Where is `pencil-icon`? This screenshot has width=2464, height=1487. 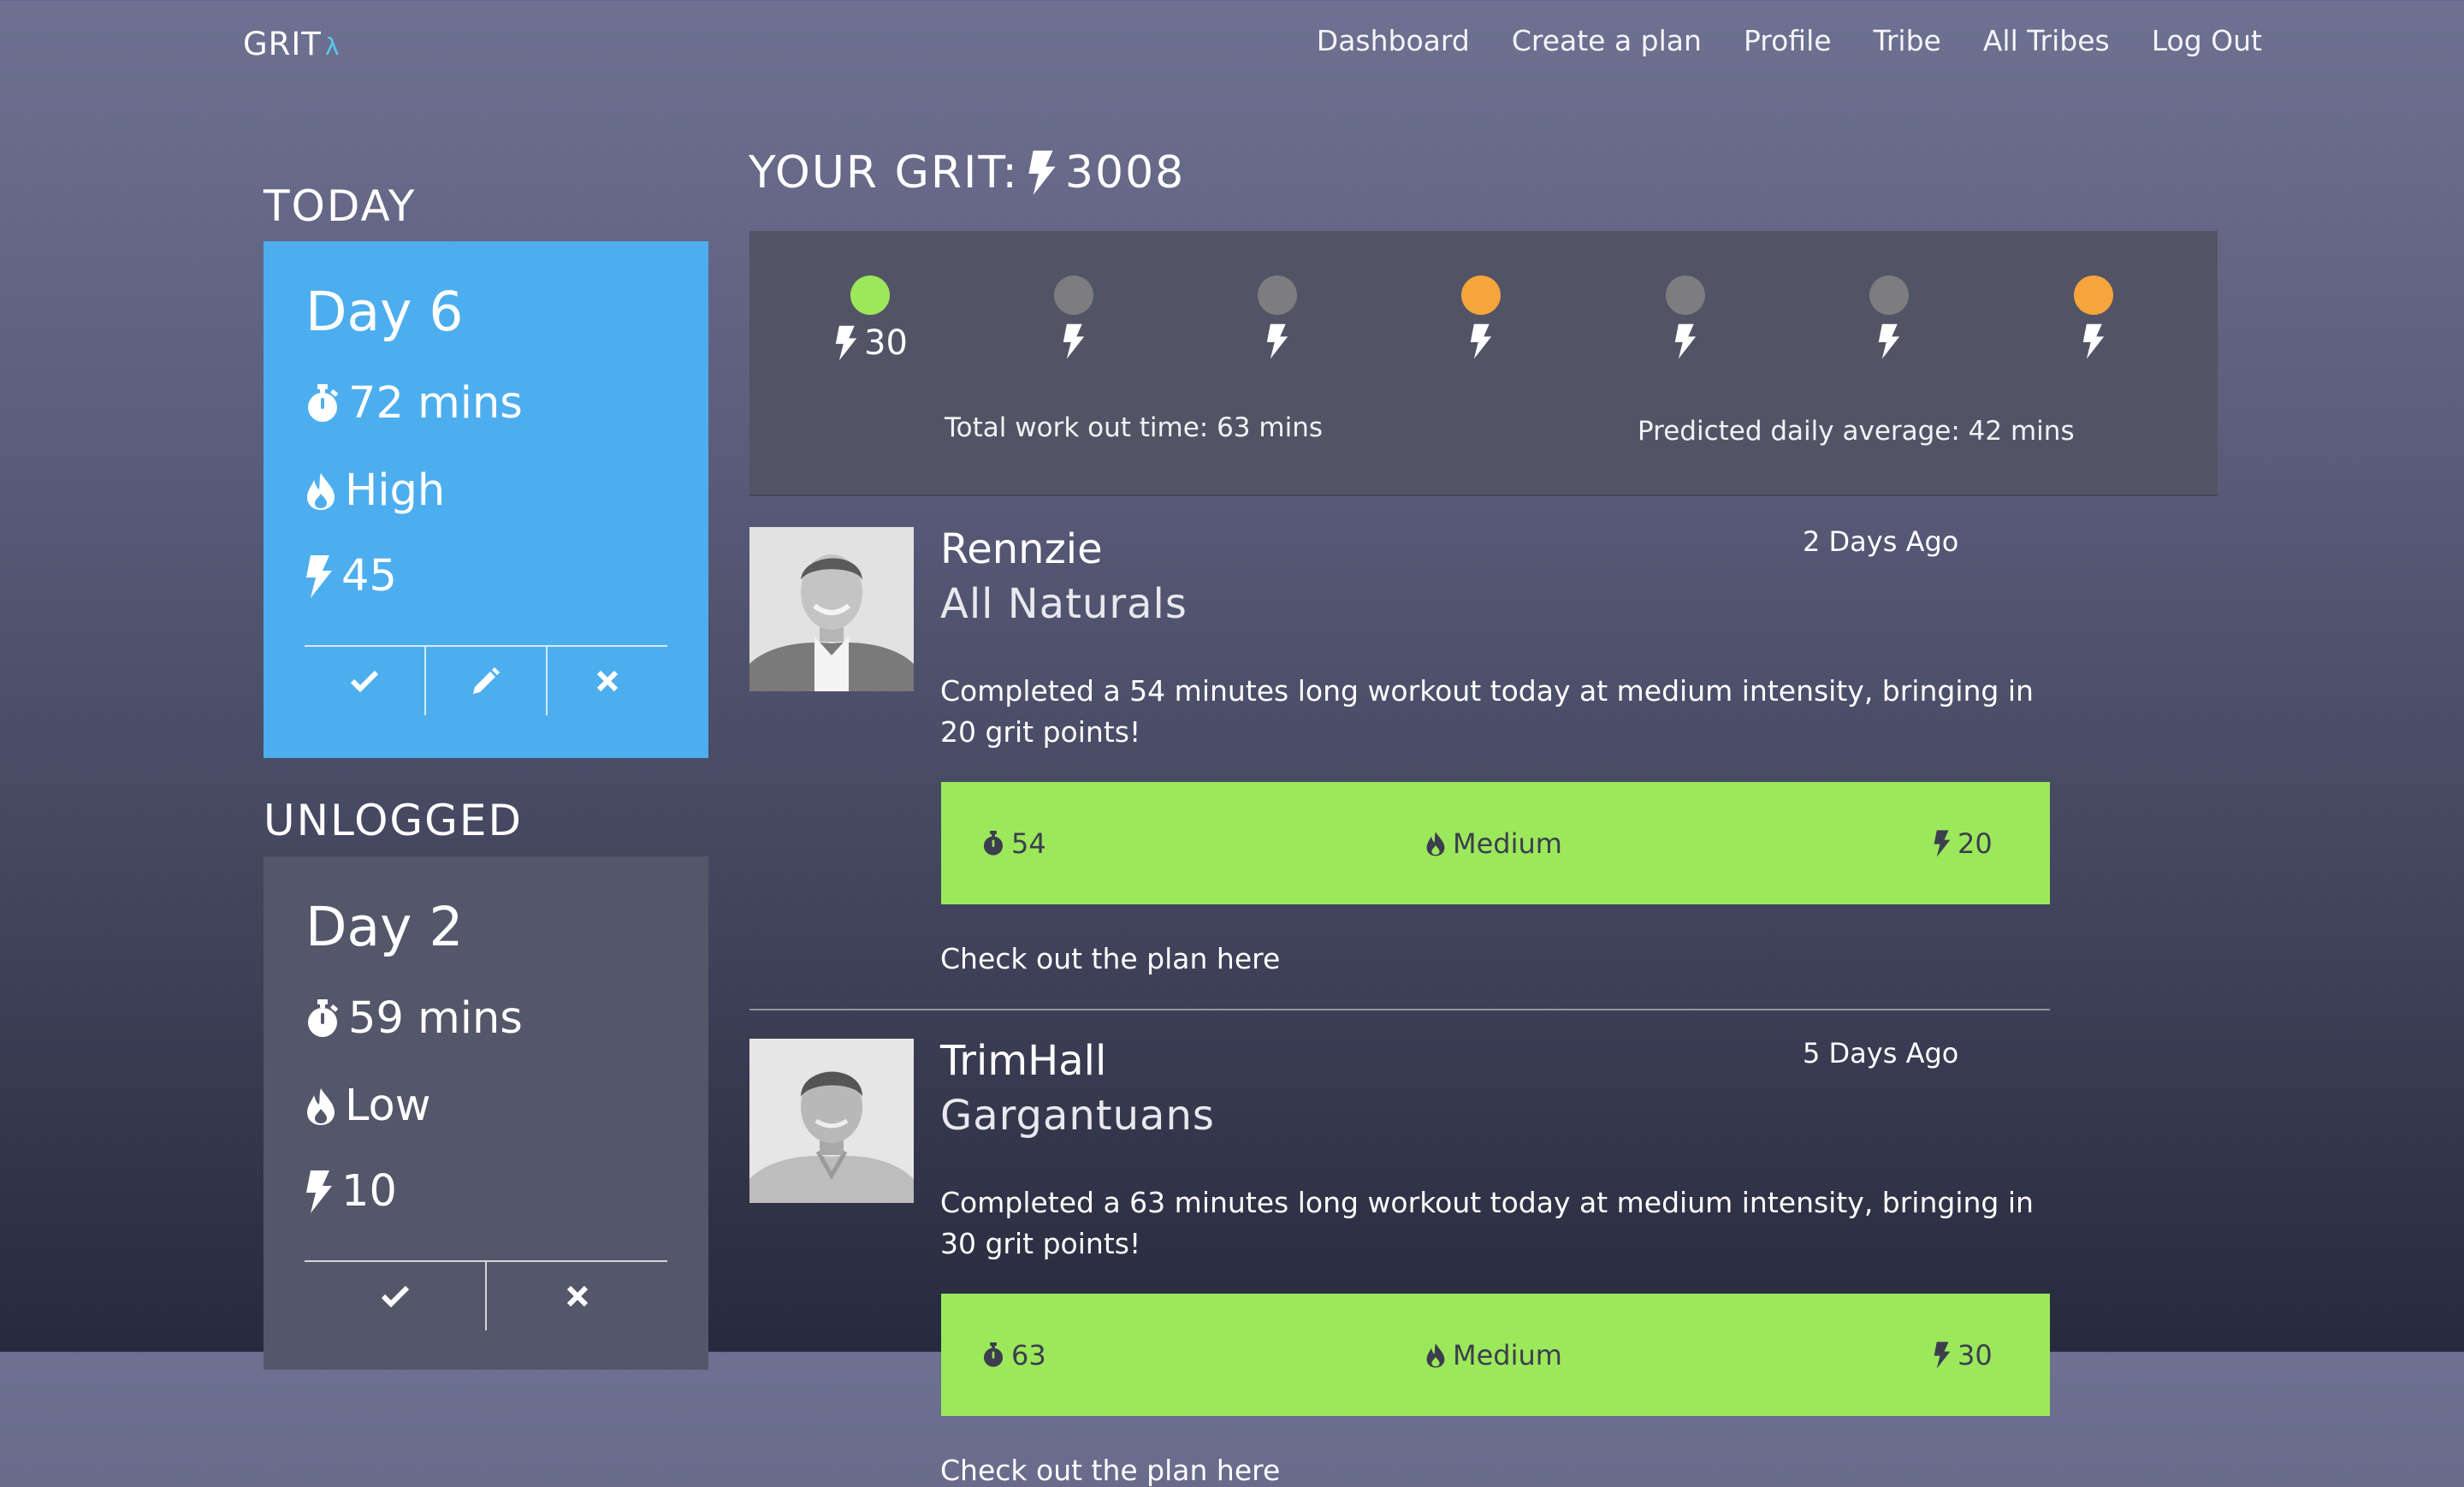 pencil-icon is located at coordinates (485, 681).